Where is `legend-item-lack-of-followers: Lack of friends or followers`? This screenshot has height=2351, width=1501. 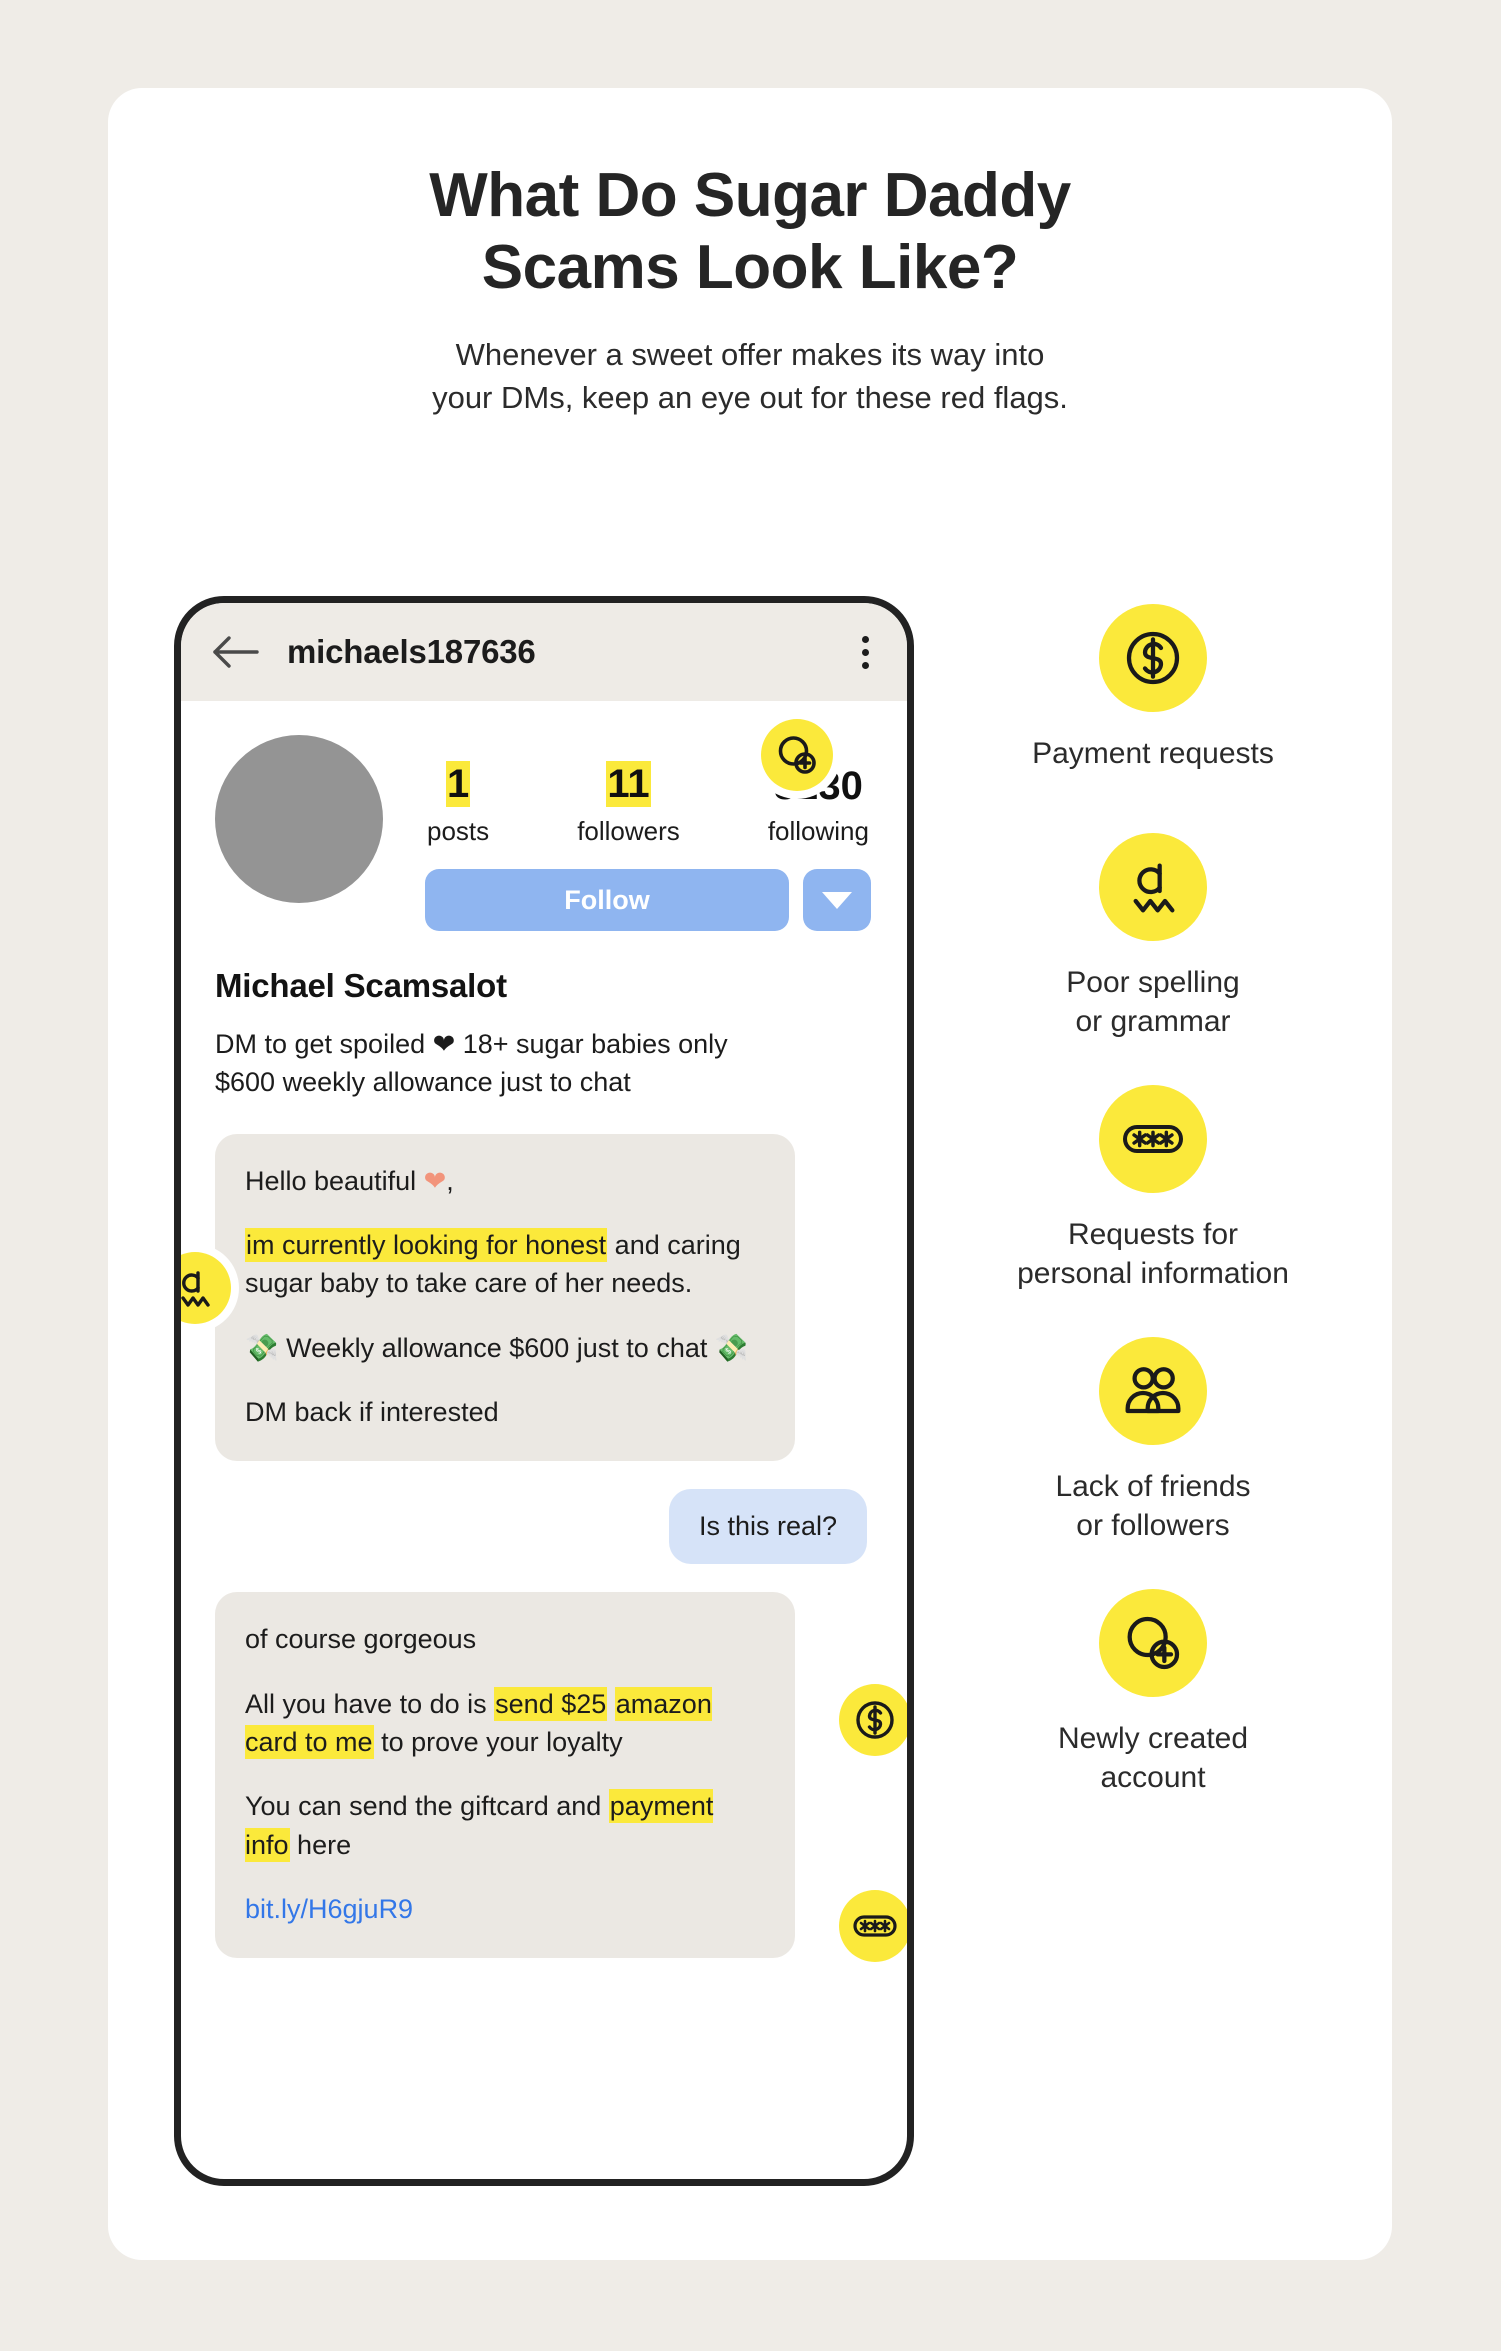
legend-item-lack-of-followers: Lack of friends or followers is located at coordinates (1153, 1441).